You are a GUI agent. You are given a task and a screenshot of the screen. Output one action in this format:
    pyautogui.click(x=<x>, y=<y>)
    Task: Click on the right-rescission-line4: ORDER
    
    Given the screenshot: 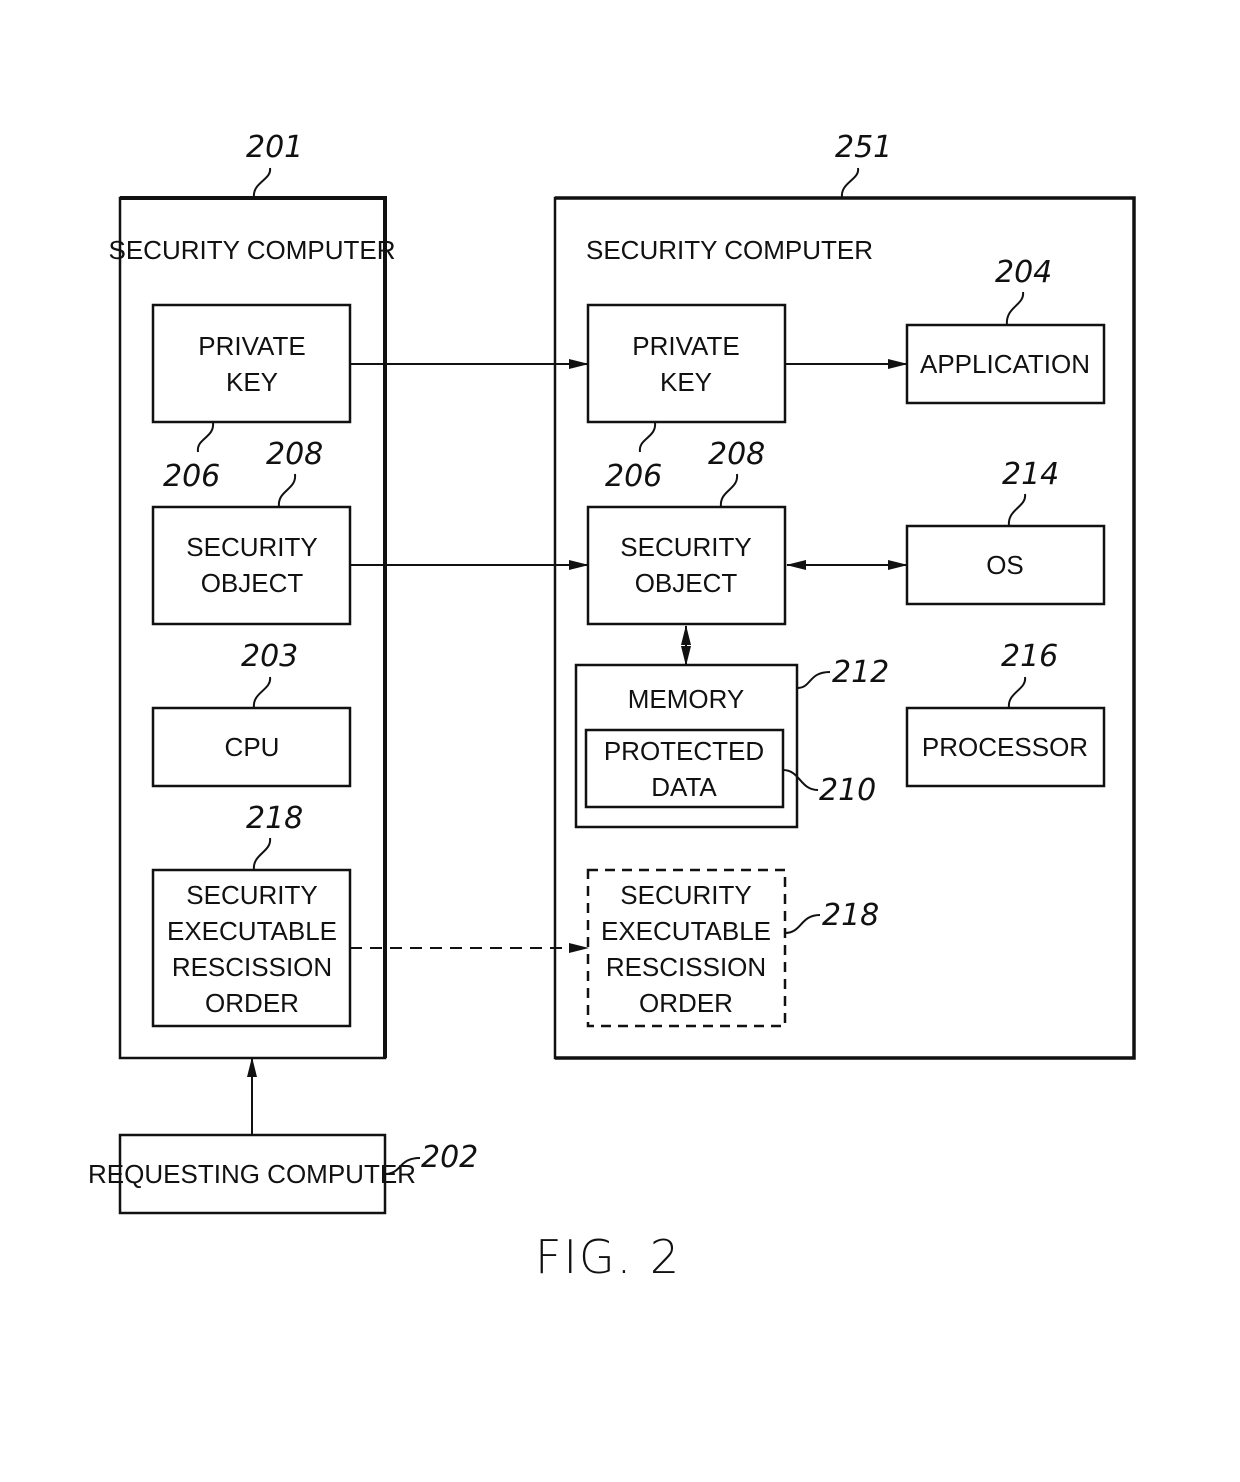 What is the action you would take?
    pyautogui.click(x=686, y=1003)
    